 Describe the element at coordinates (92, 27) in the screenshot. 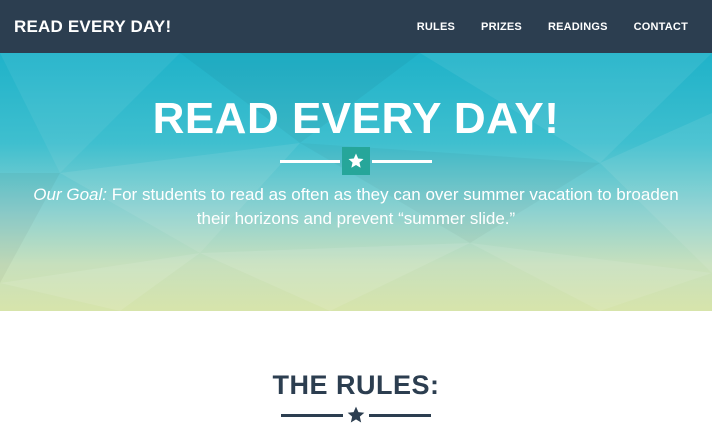

I see `brand-link: READ EVERY DAY!` at that location.